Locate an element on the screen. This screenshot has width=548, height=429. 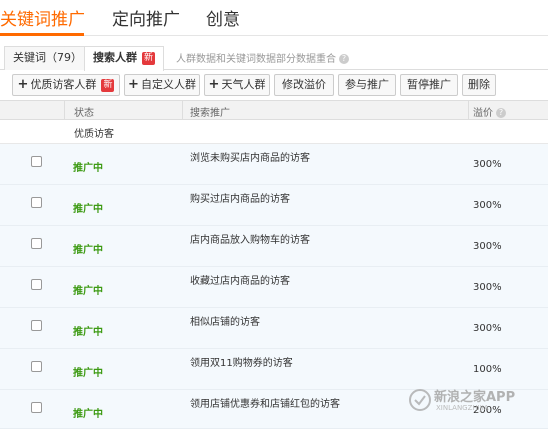
header-status: 状态 is located at coordinates (84, 113).